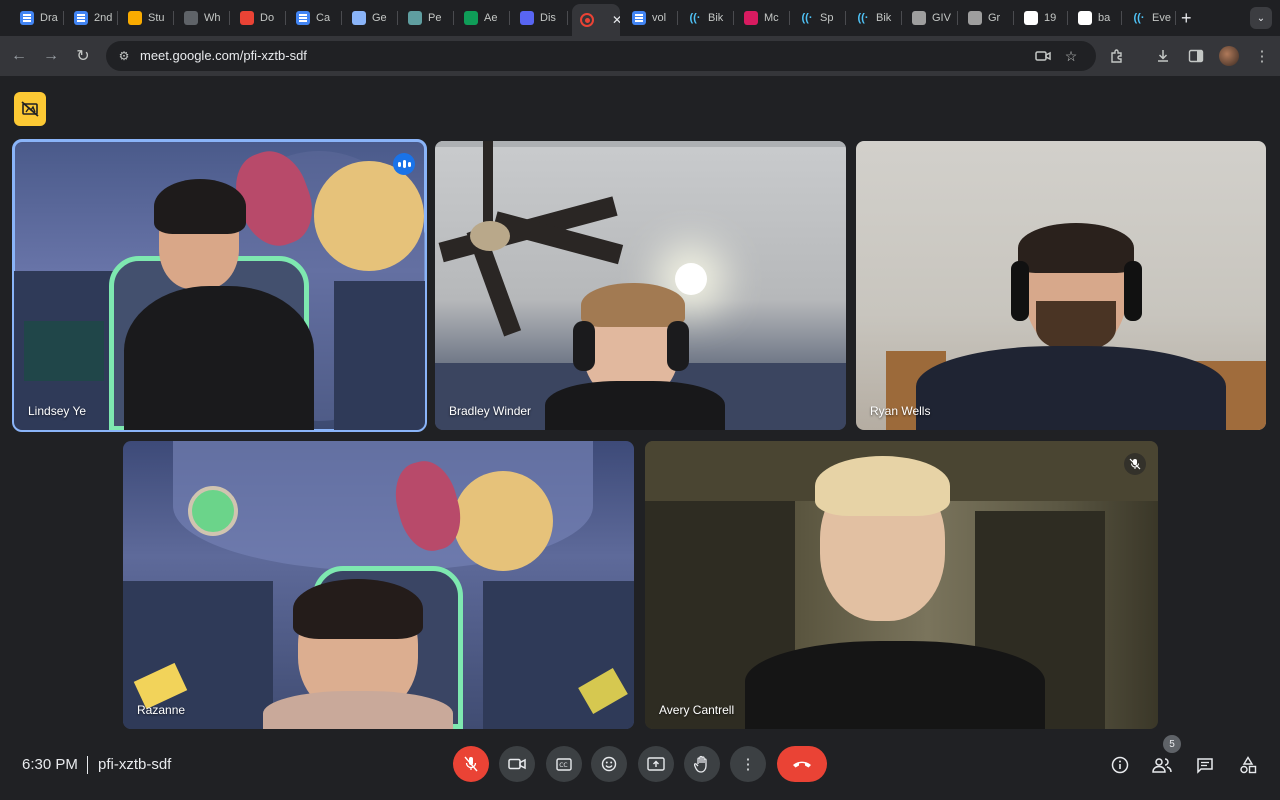 The image size is (1280, 800). What do you see at coordinates (371, 18) in the screenshot?
I see `browser-tab: Ge` at bounding box center [371, 18].